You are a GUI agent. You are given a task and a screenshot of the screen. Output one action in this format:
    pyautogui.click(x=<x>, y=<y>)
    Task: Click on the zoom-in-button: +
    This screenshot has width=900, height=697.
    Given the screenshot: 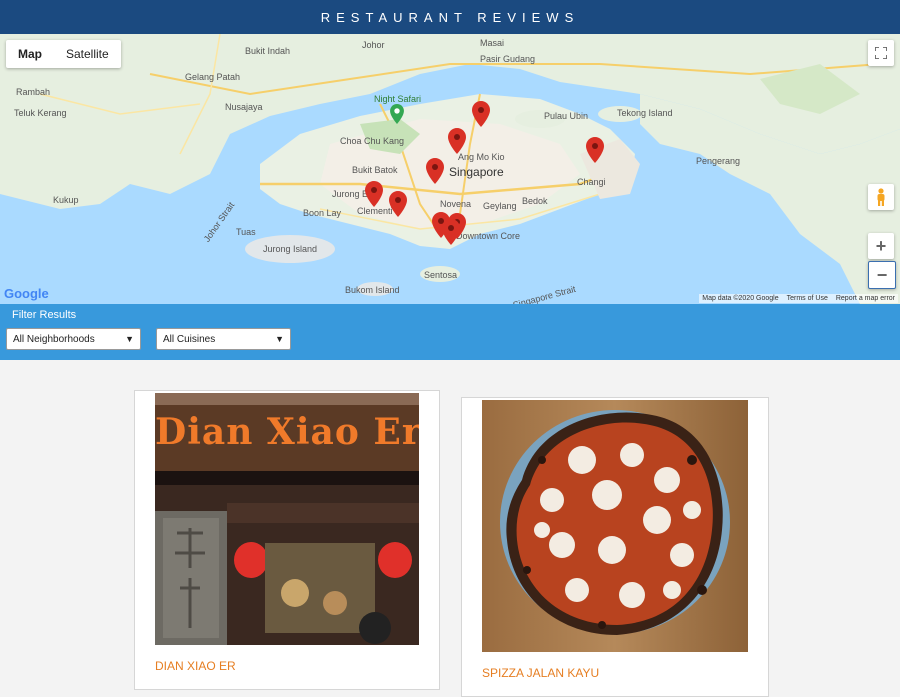 What is the action you would take?
    pyautogui.click(x=881, y=246)
    